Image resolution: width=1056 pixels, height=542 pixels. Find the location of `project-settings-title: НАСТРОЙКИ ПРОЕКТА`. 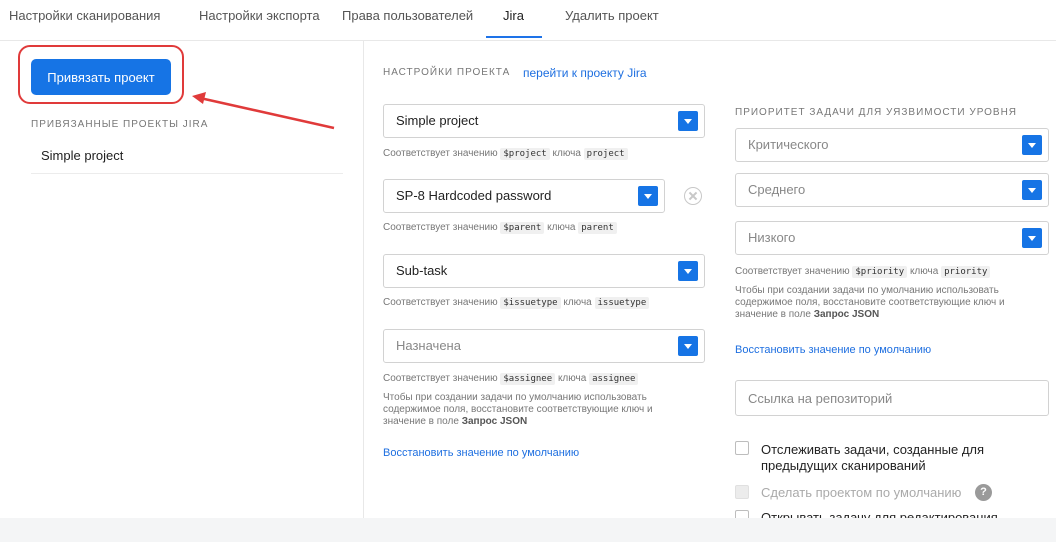

project-settings-title: НАСТРОЙКИ ПРОЕКТА is located at coordinates (447, 72).